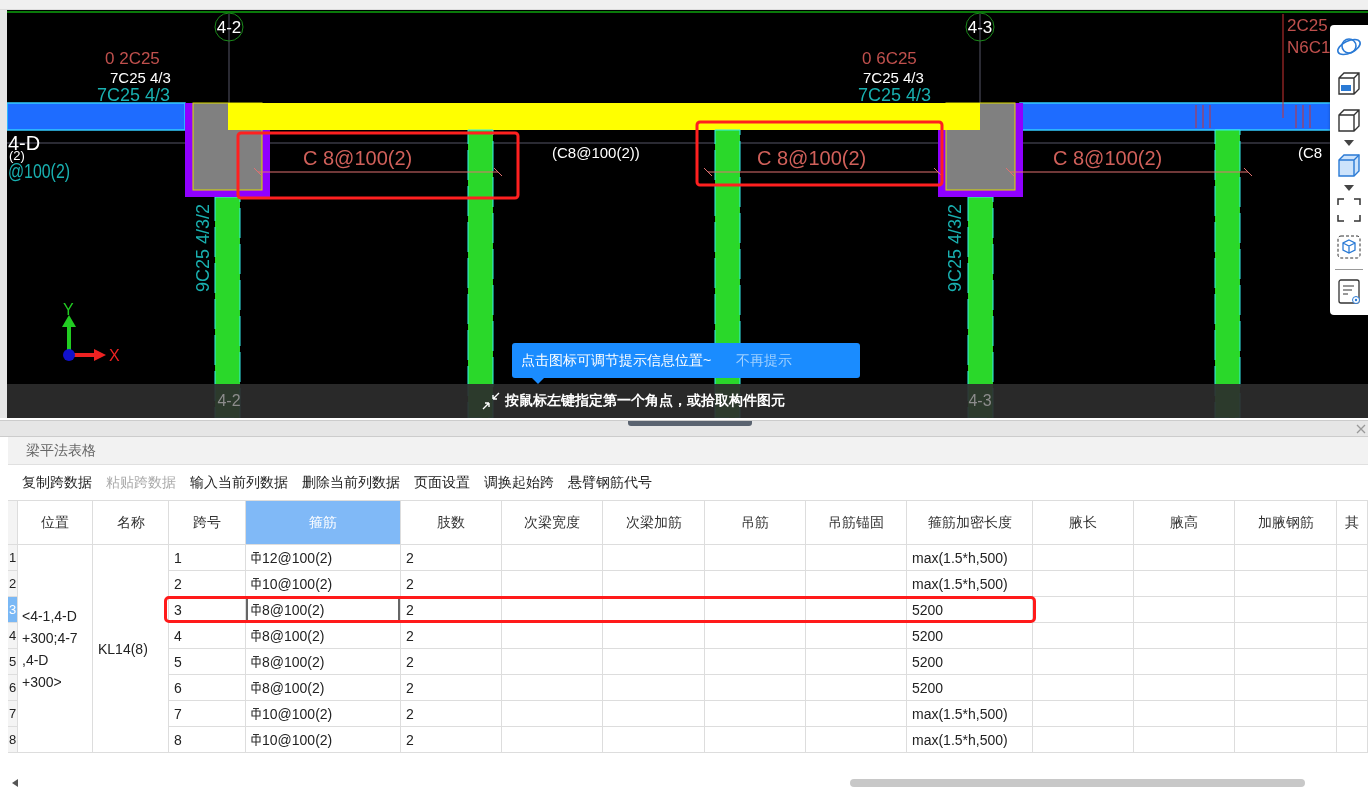  What do you see at coordinates (57, 482) in the screenshot?
I see `toolbar-button: 复制跨数据` at bounding box center [57, 482].